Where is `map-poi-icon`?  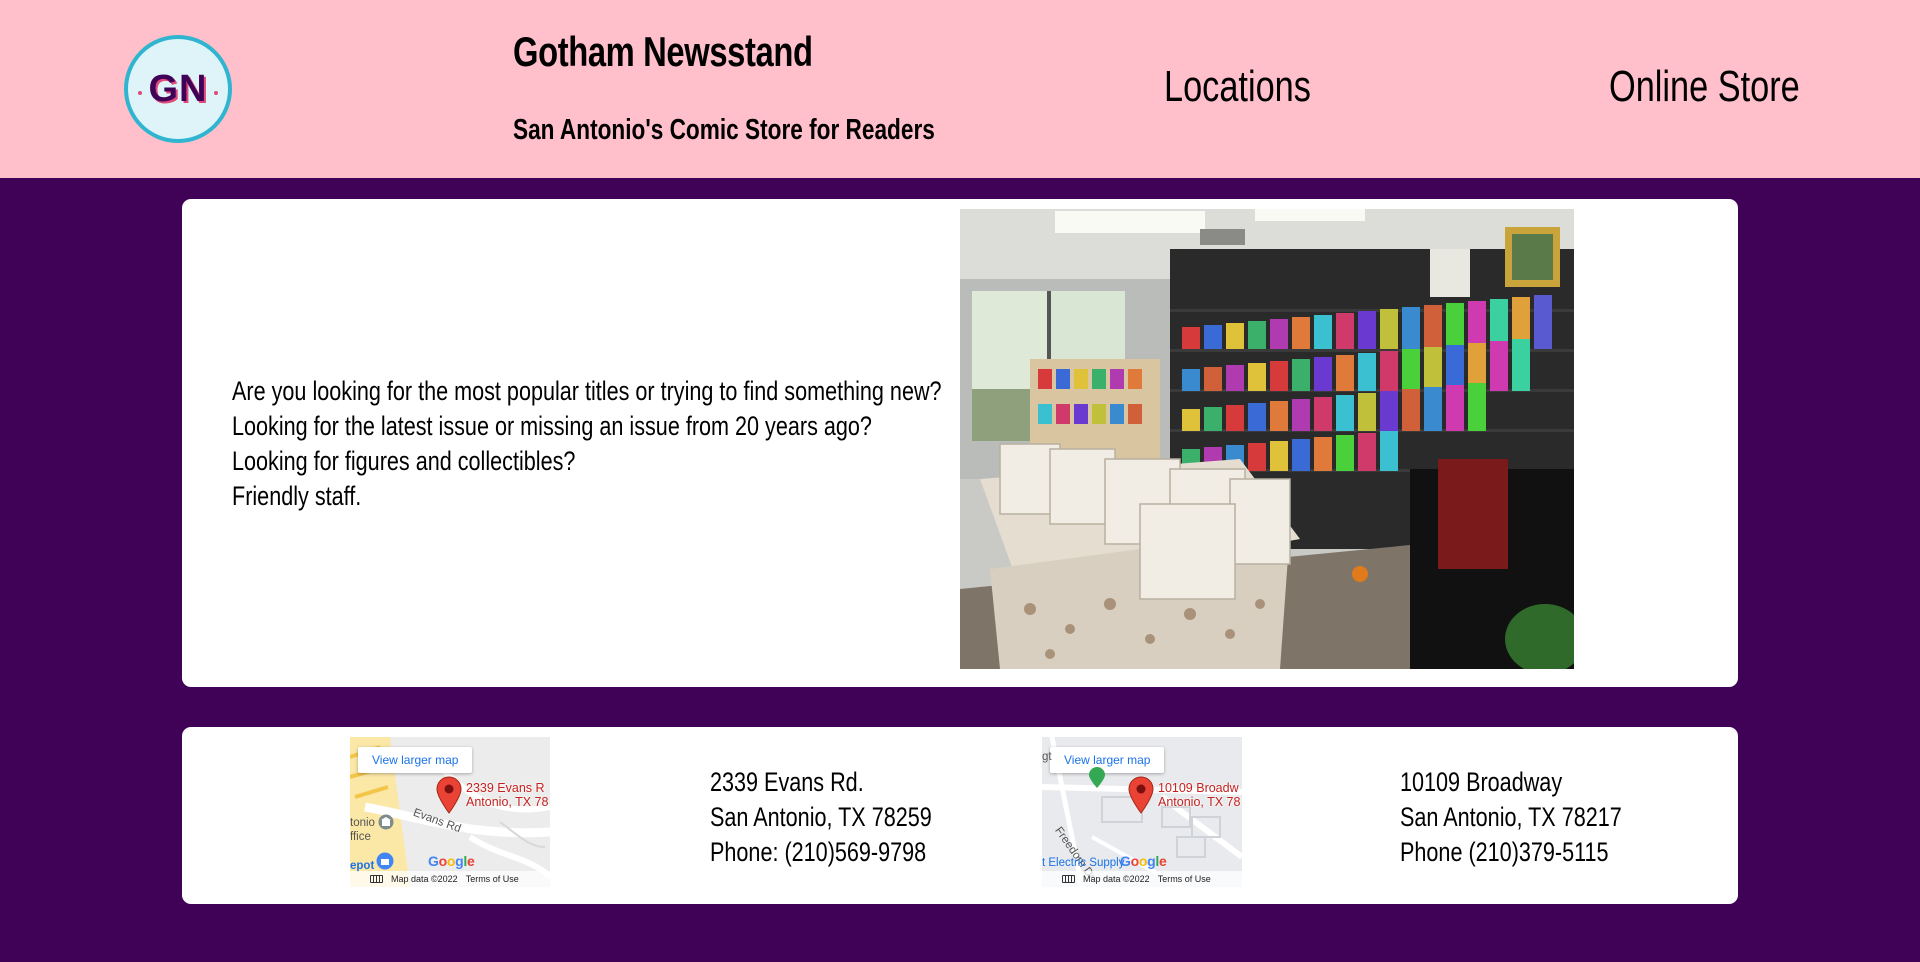 map-poi-icon is located at coordinates (386, 822).